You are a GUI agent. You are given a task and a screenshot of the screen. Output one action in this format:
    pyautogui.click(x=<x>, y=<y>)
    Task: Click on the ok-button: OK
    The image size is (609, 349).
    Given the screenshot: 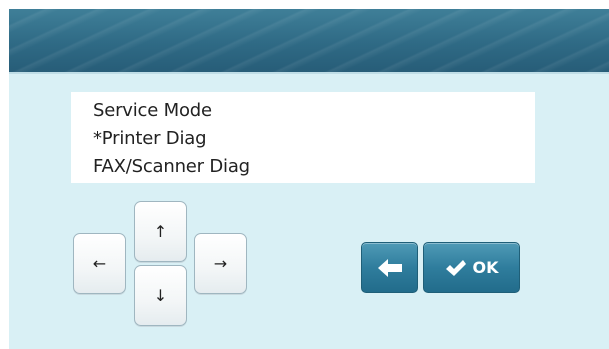 What is the action you would take?
    pyautogui.click(x=471, y=267)
    